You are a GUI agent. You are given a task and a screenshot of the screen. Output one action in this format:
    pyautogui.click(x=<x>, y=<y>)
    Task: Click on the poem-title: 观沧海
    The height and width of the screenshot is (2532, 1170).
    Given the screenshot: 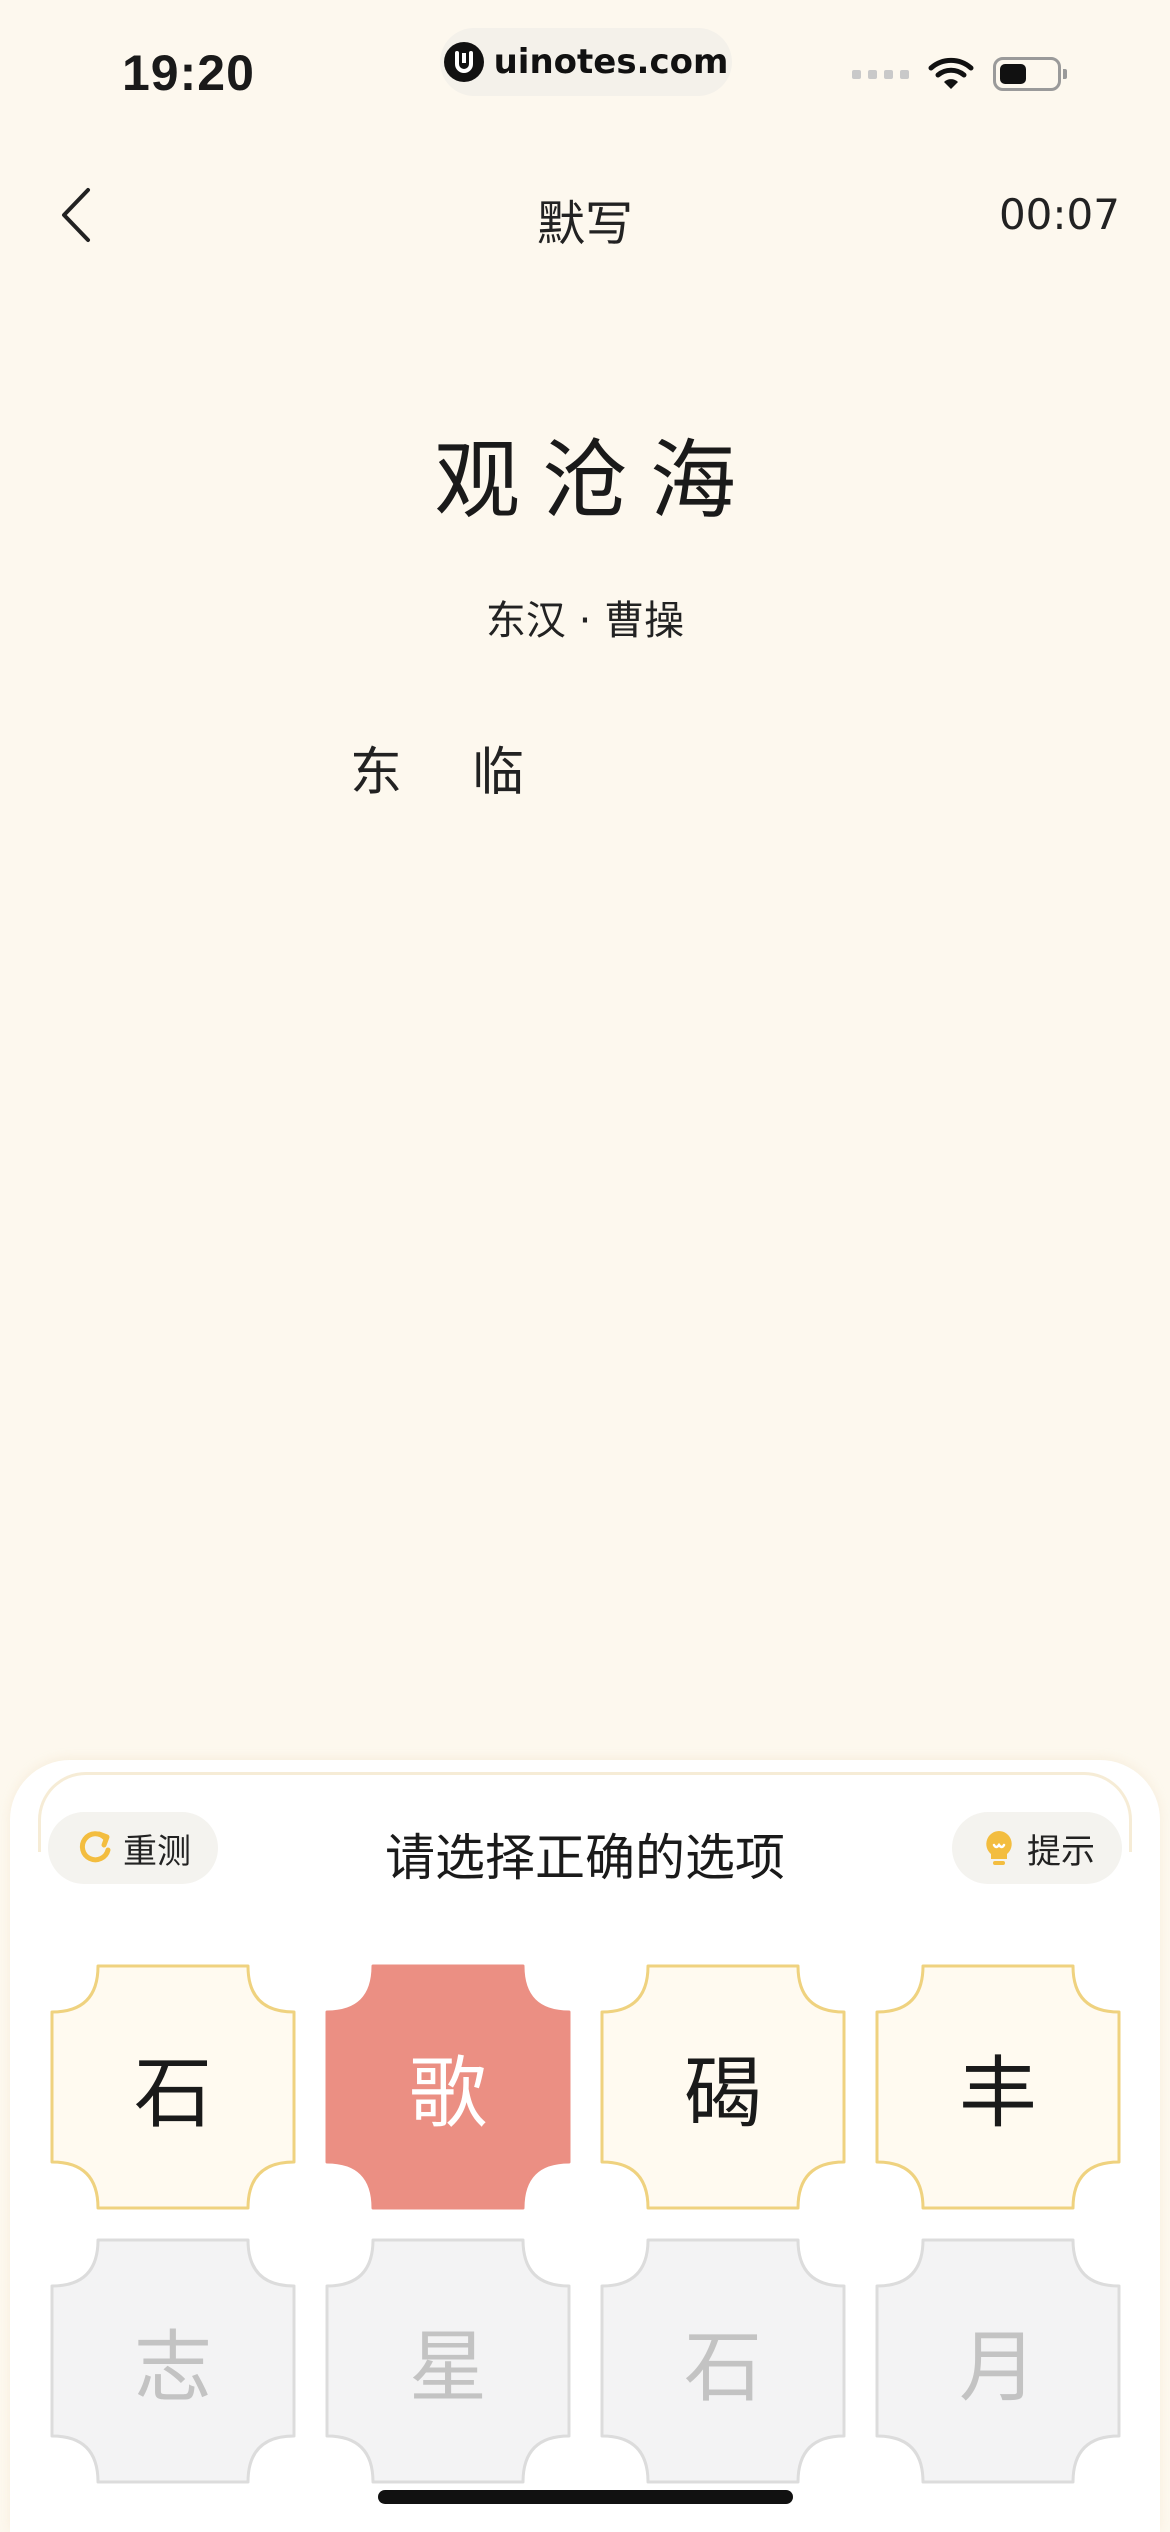 What is the action you would take?
    pyautogui.click(x=596, y=481)
    